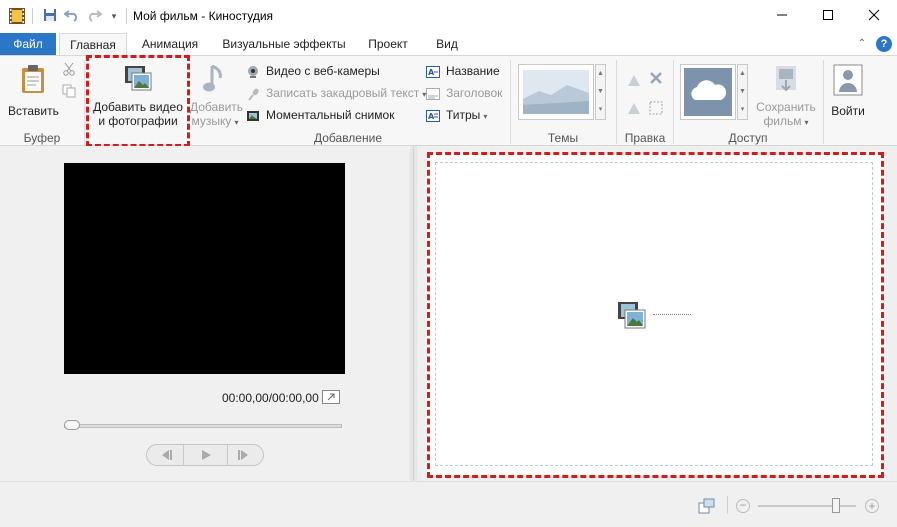  I want to click on placeholder-hint-line, so click(672, 315).